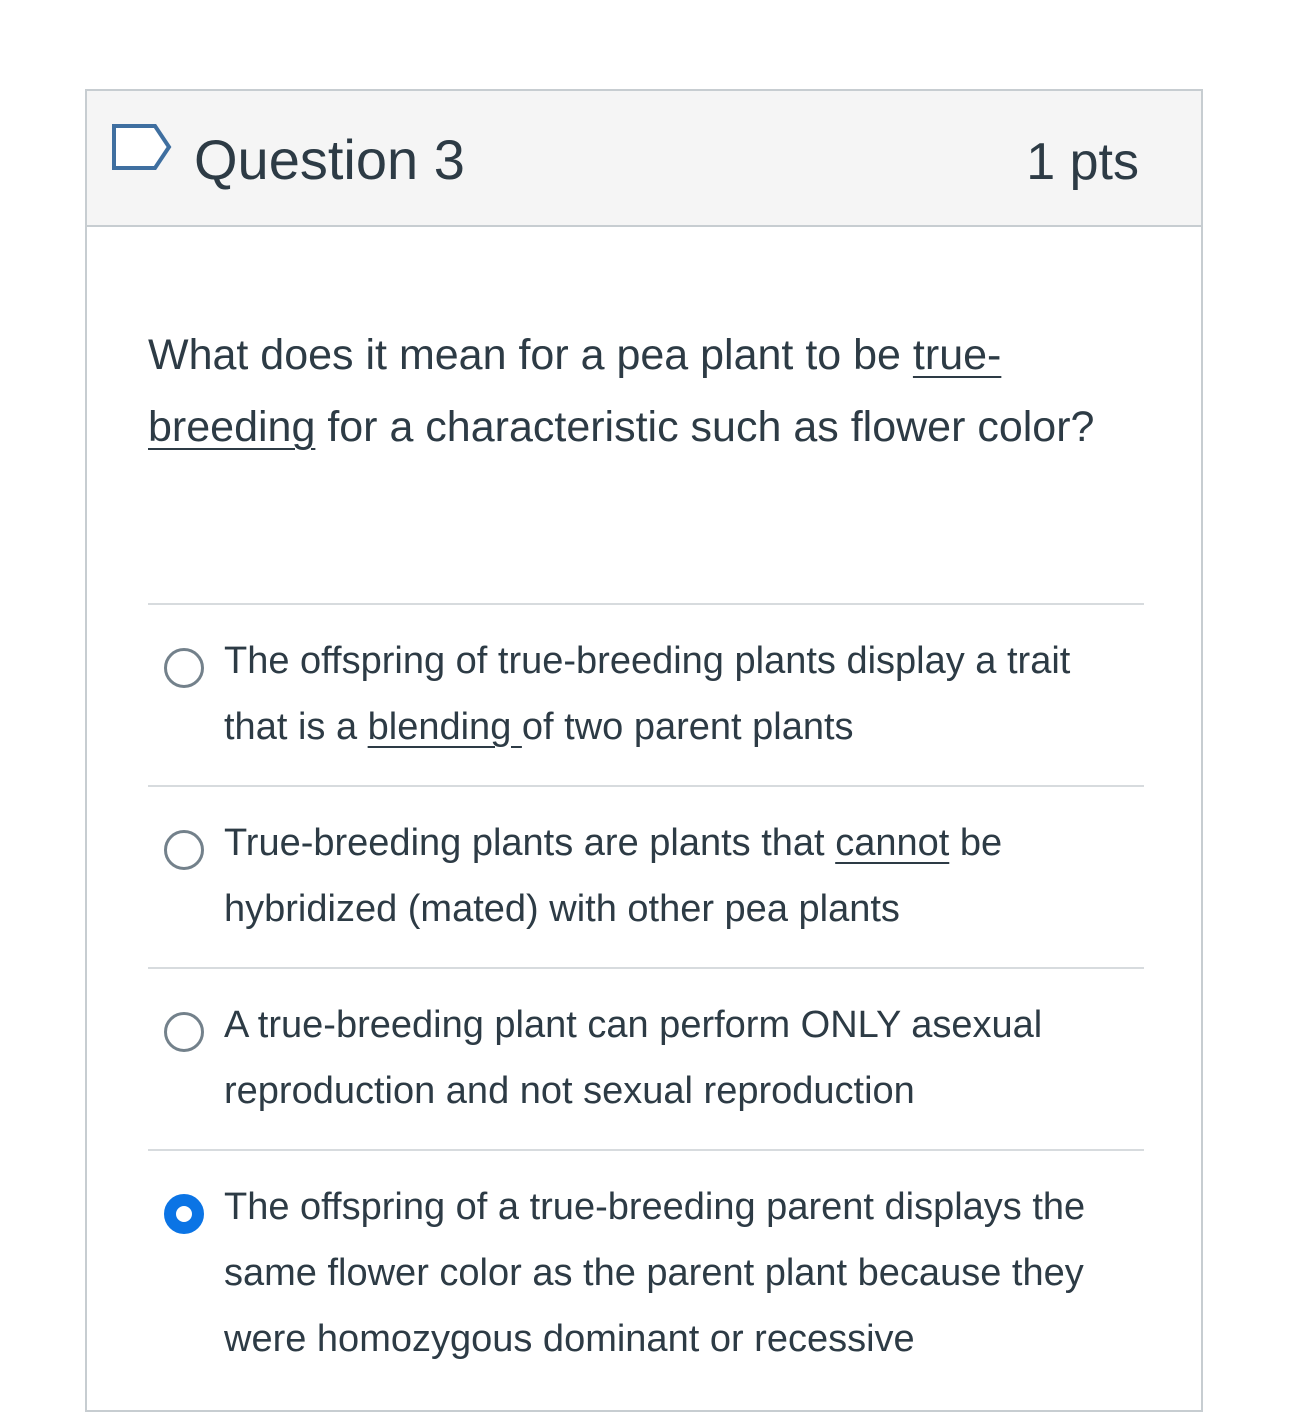 This screenshot has height=1428, width=1290. What do you see at coordinates (444, 727) in the screenshot?
I see `answer-text-underlined: blending` at bounding box center [444, 727].